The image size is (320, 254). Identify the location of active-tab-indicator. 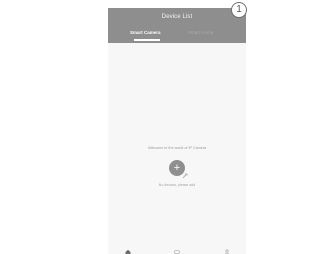
(147, 40).